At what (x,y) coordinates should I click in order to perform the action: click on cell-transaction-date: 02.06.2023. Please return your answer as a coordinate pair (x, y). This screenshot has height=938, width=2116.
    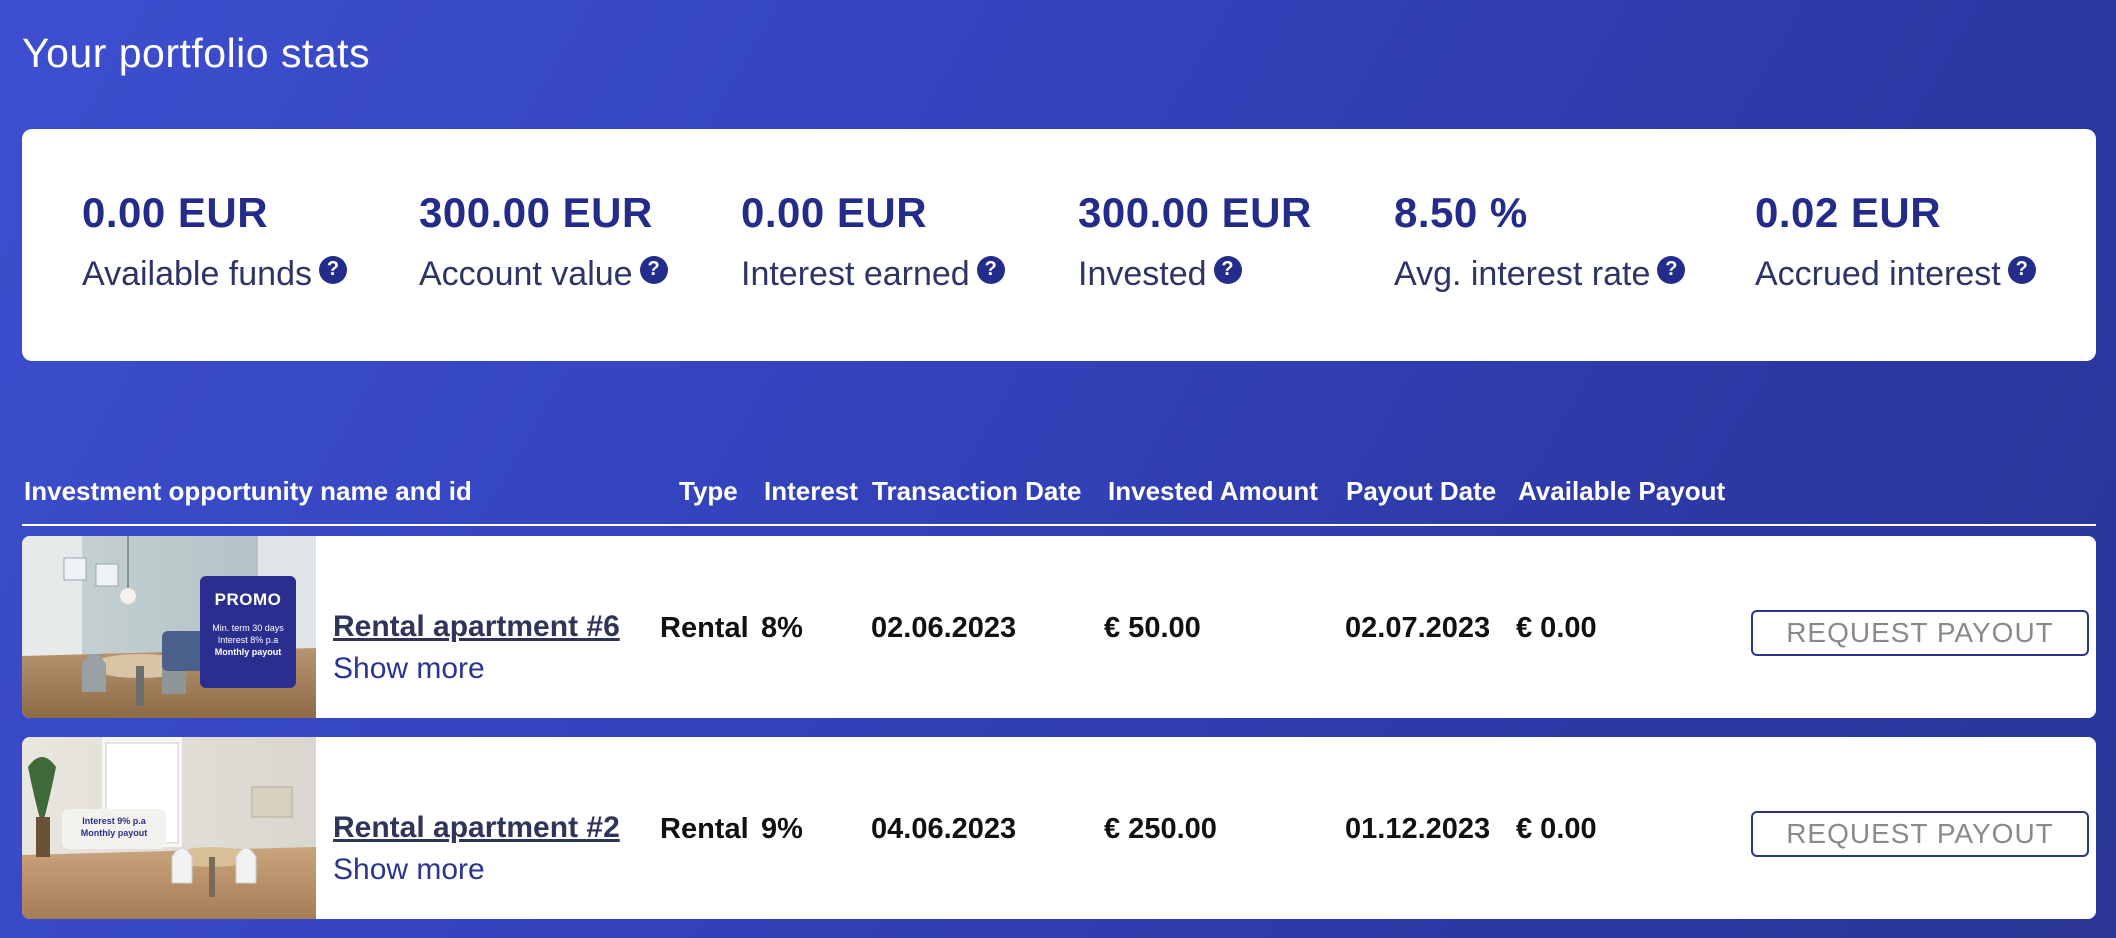
    Looking at the image, I should click on (944, 628).